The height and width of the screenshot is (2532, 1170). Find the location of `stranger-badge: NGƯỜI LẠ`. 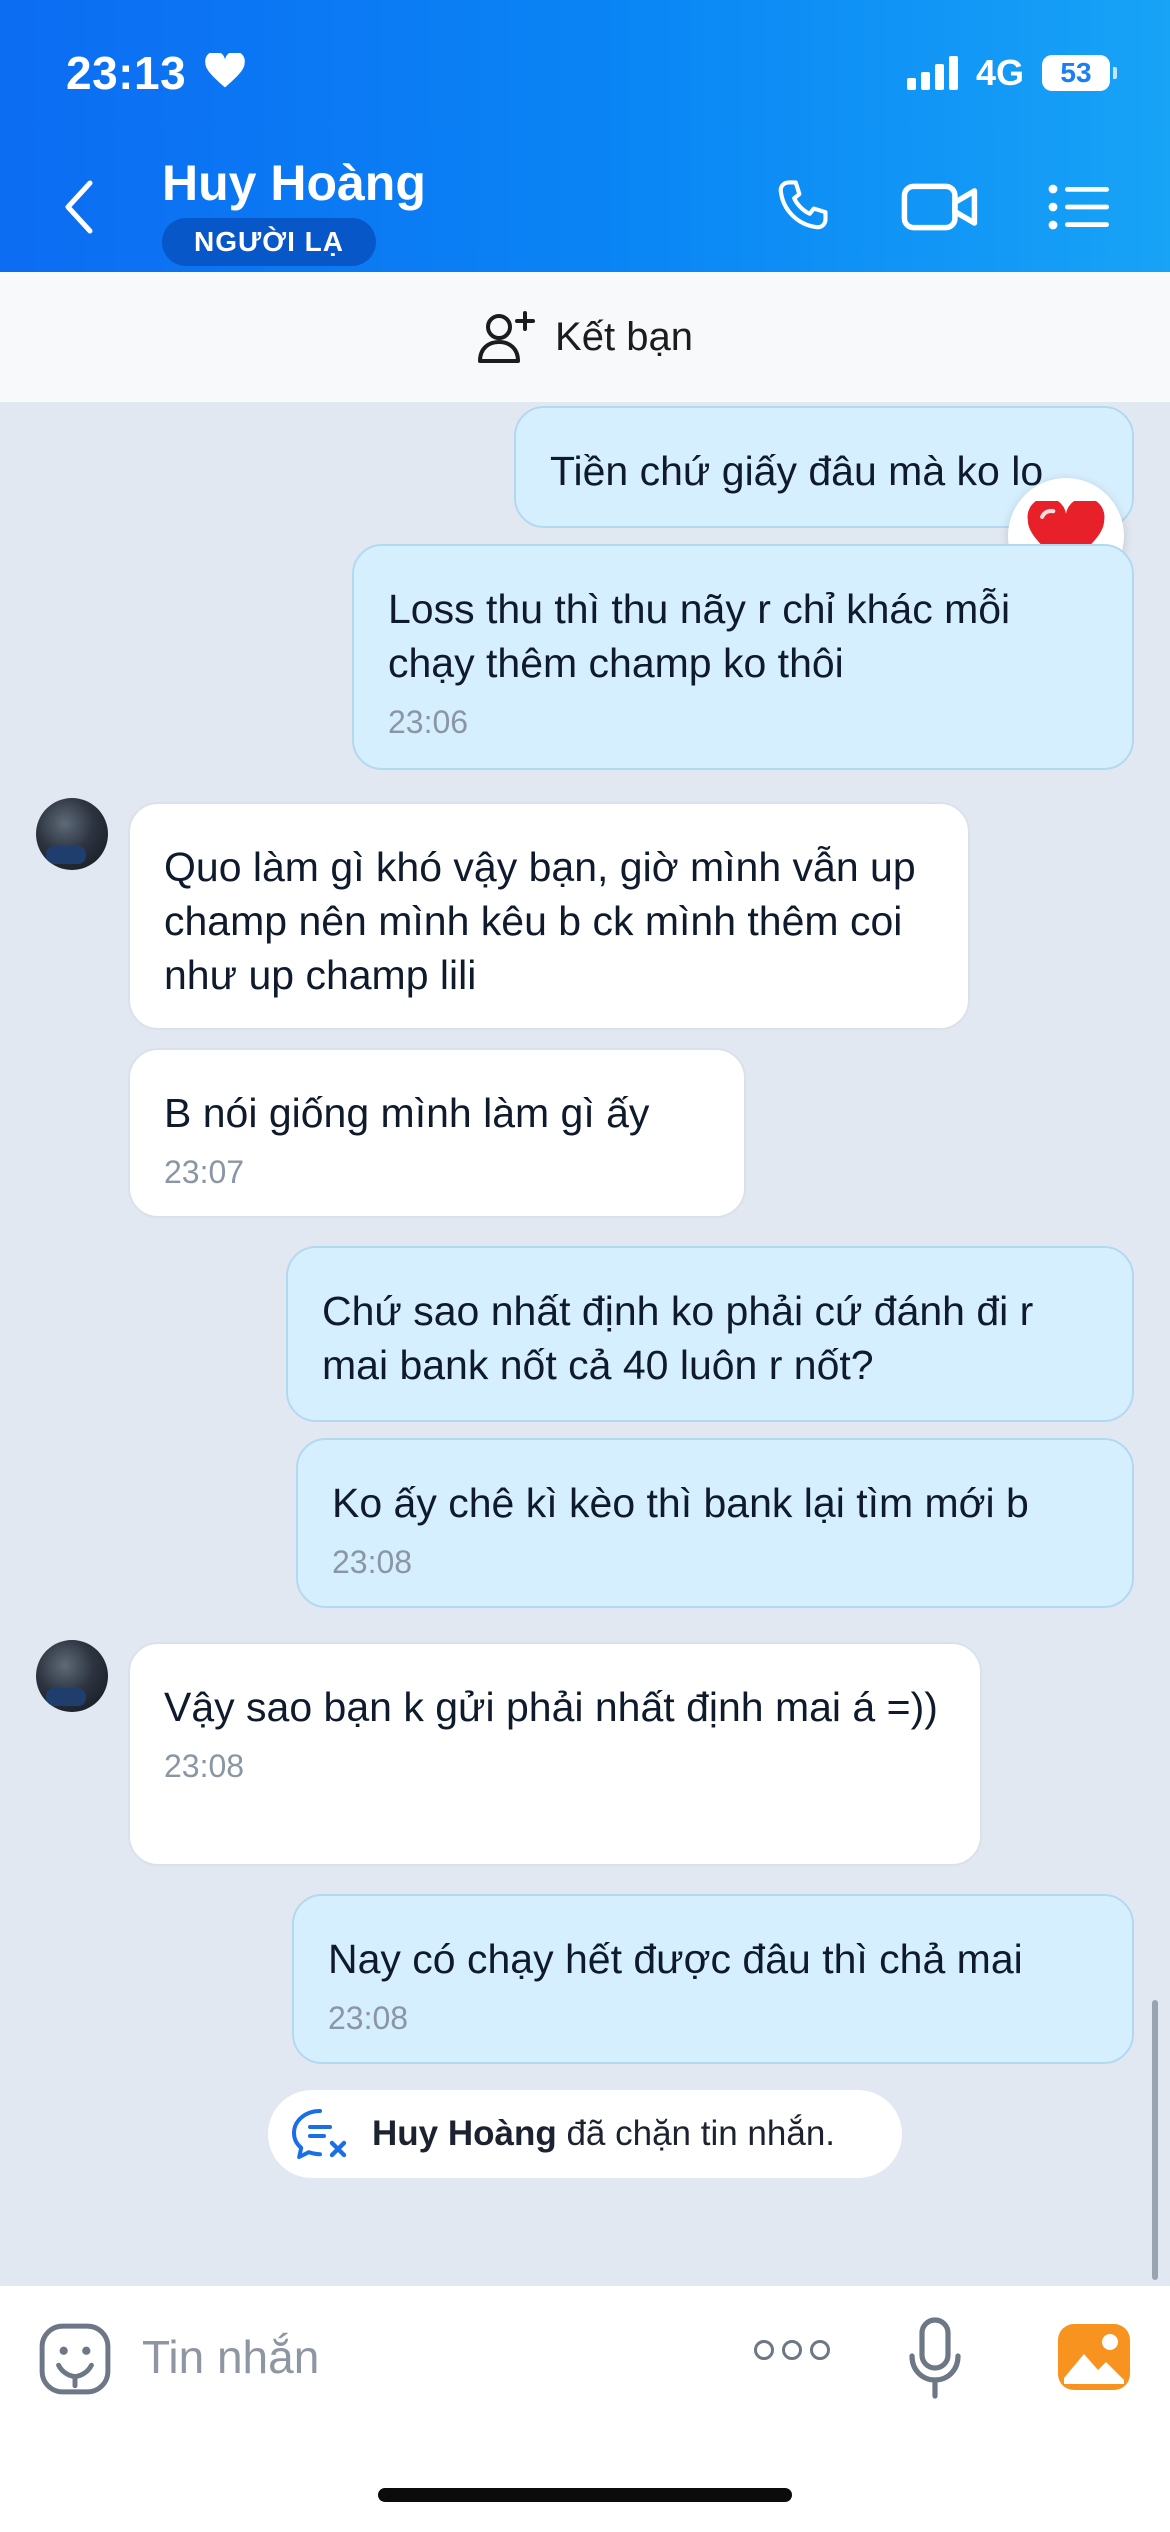

stranger-badge: NGƯỜI LẠ is located at coordinates (269, 242).